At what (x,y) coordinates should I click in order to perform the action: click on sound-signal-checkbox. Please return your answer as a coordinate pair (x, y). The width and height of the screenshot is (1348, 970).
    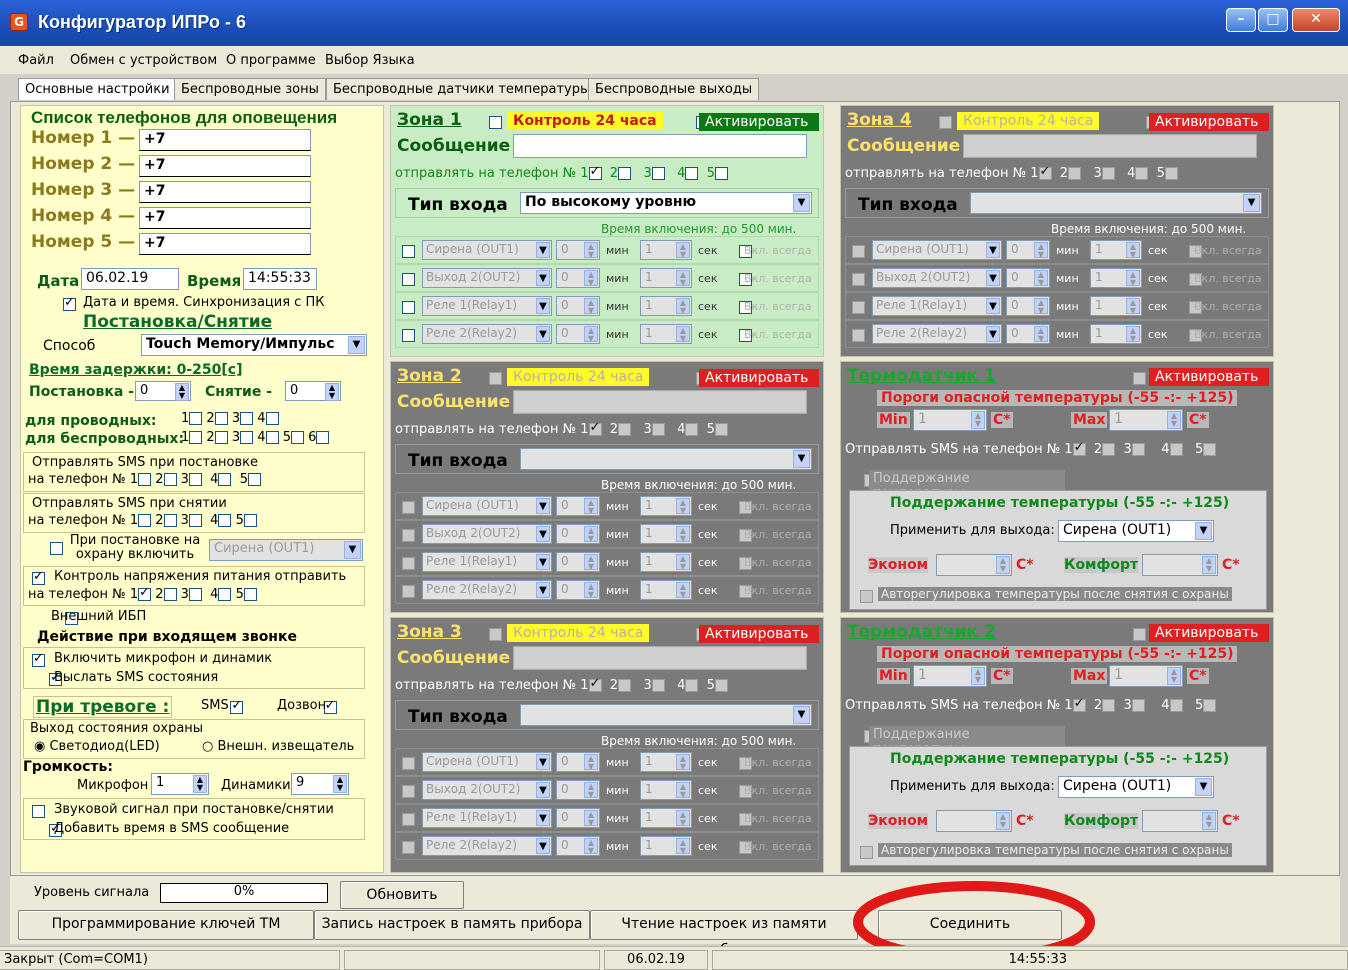
    Looking at the image, I should click on (38, 811).